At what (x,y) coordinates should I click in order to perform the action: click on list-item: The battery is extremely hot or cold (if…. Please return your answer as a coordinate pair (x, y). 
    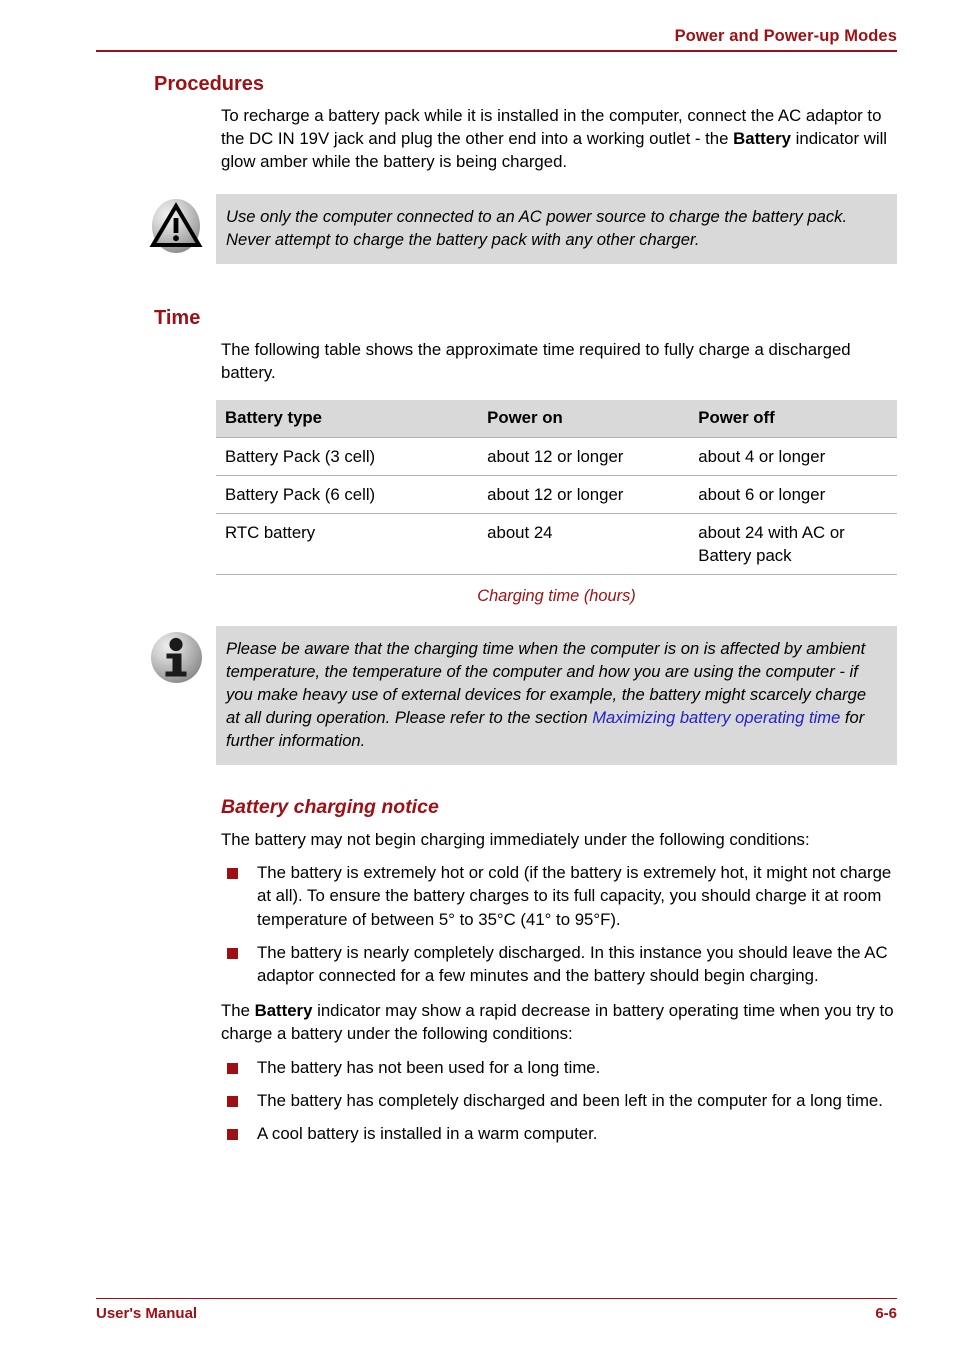
    Looking at the image, I should click on (559, 896).